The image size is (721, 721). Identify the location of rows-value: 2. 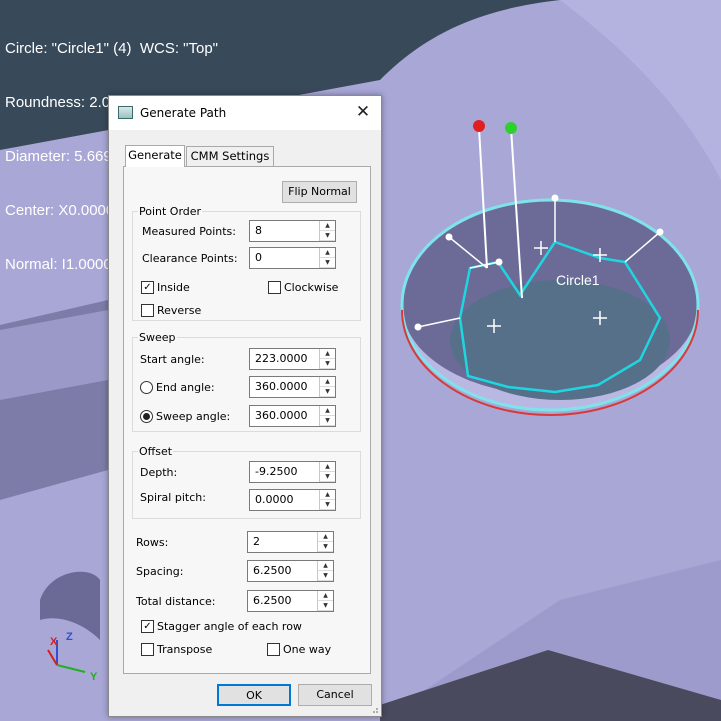
(256, 541).